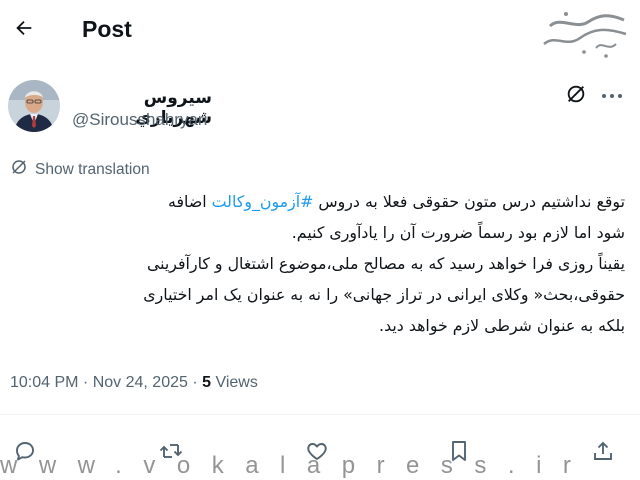 This screenshot has height=480, width=640. I want to click on share-button, so click(603, 453).